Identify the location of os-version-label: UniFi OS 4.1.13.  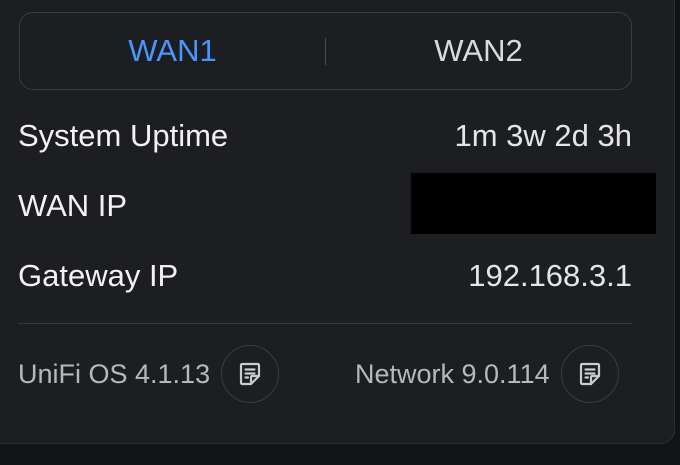
(114, 373).